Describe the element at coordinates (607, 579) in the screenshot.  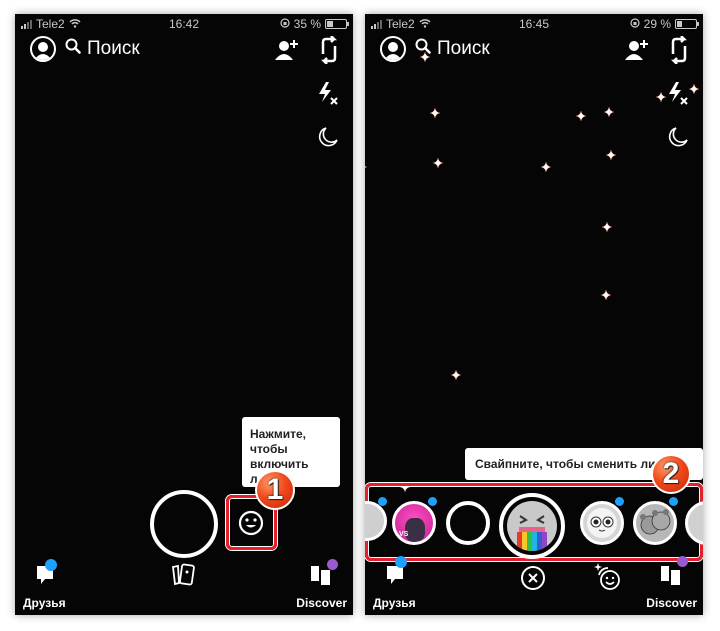
I see `lens-explorer-icon` at that location.